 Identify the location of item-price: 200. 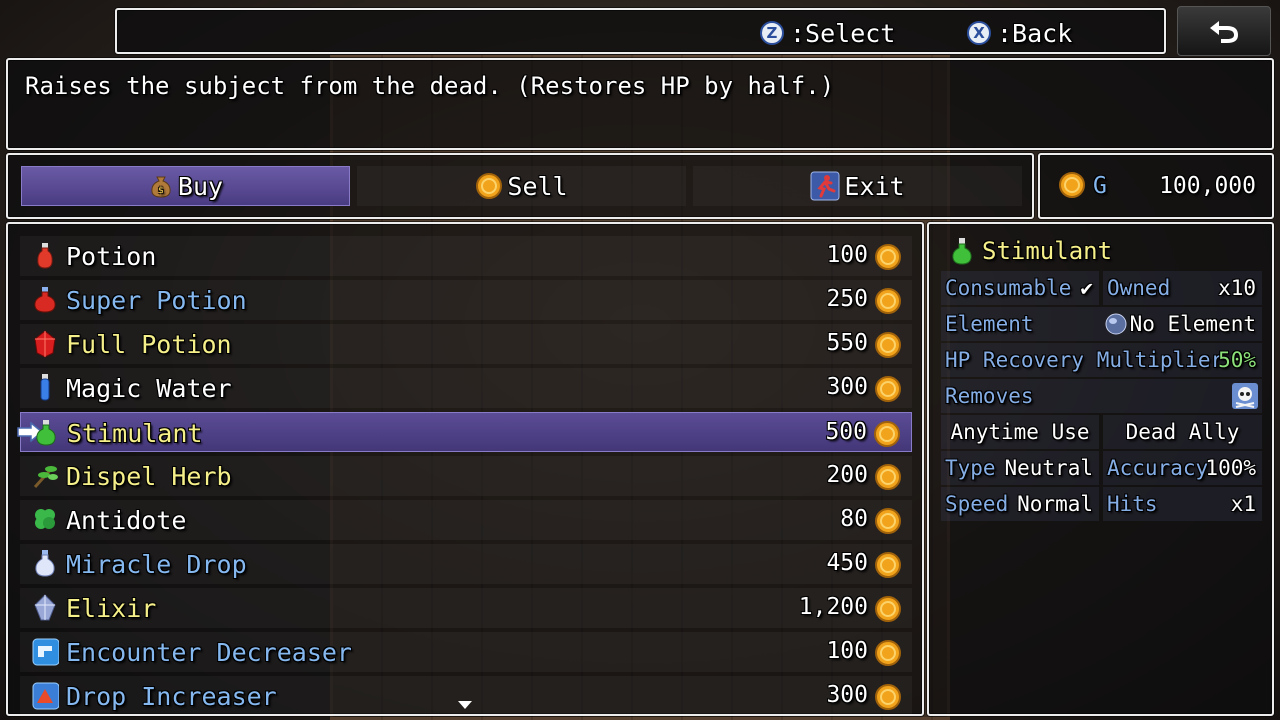
(847, 475).